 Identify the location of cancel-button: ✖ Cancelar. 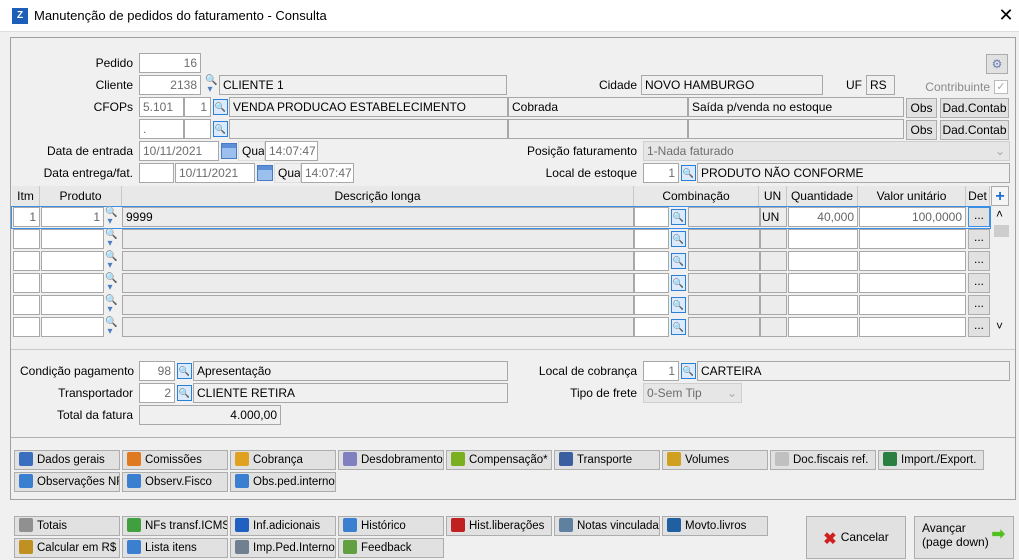
(856, 537).